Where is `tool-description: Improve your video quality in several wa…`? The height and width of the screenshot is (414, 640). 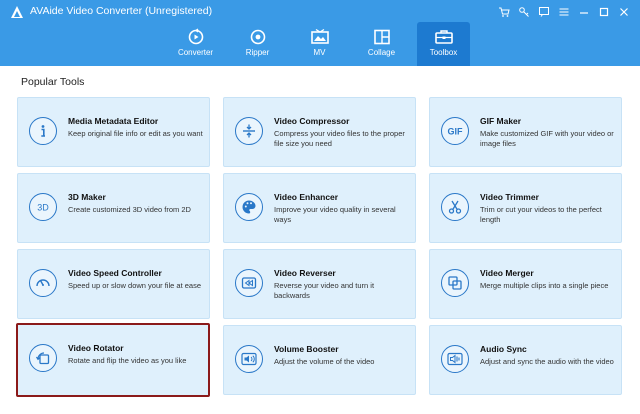
tool-description: Improve your video quality in several wa… is located at coordinates (335, 214).